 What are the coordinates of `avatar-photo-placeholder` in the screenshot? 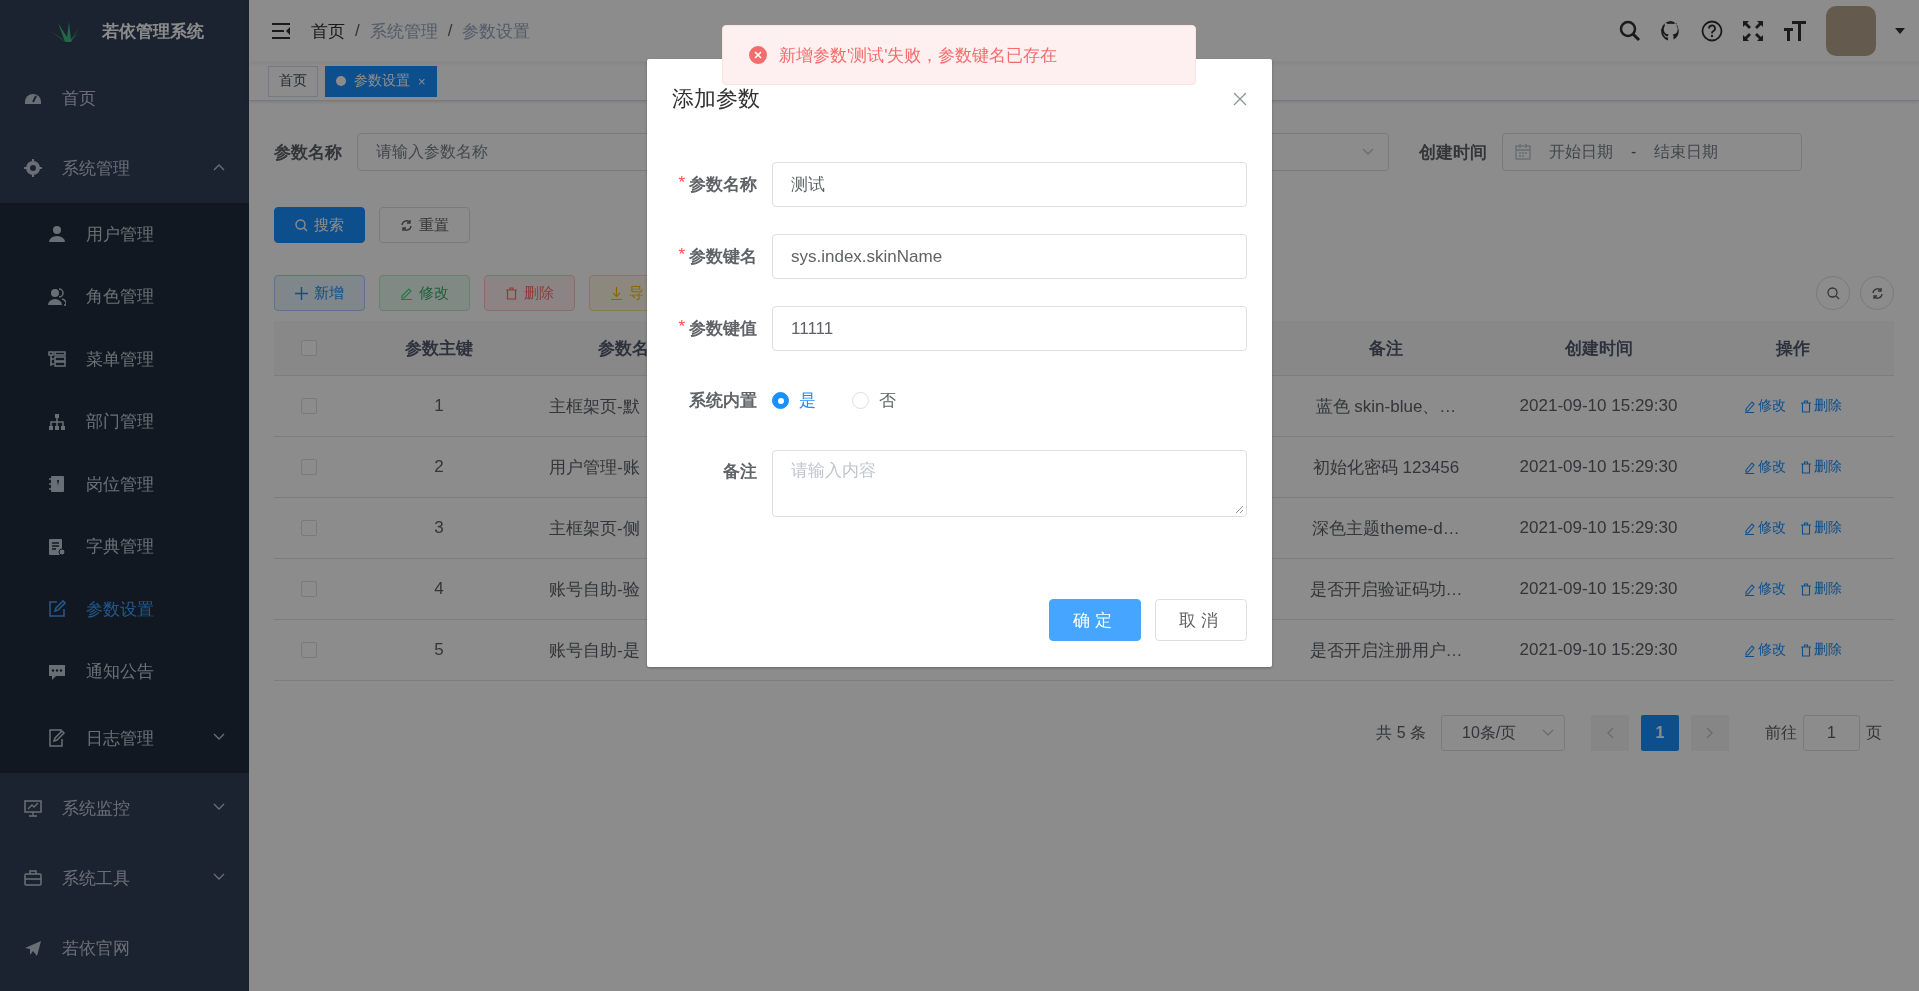 It's located at (1851, 31).